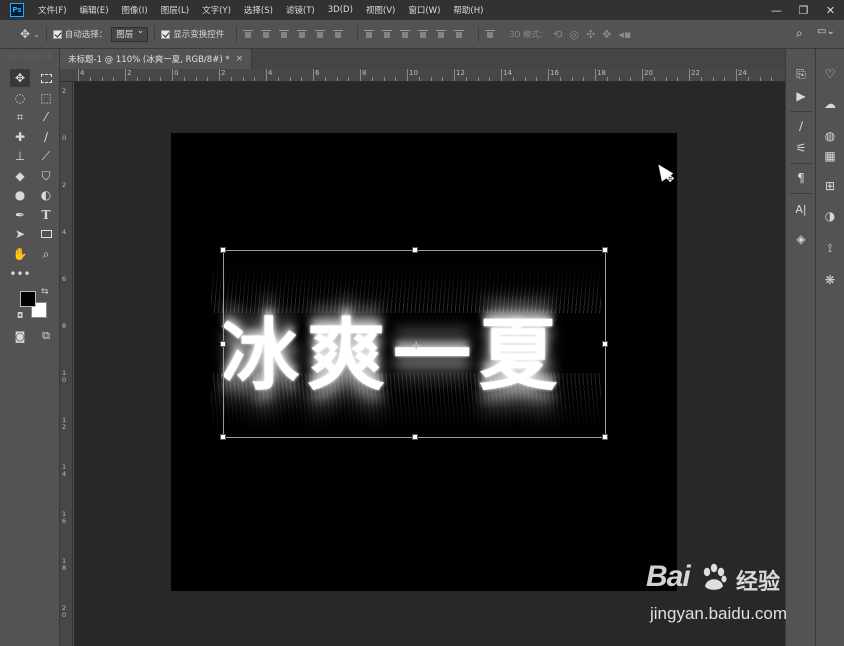 This screenshot has height=646, width=844. Describe the element at coordinates (64, 564) in the screenshot. I see `ruler-left-label: 1 8` at that location.